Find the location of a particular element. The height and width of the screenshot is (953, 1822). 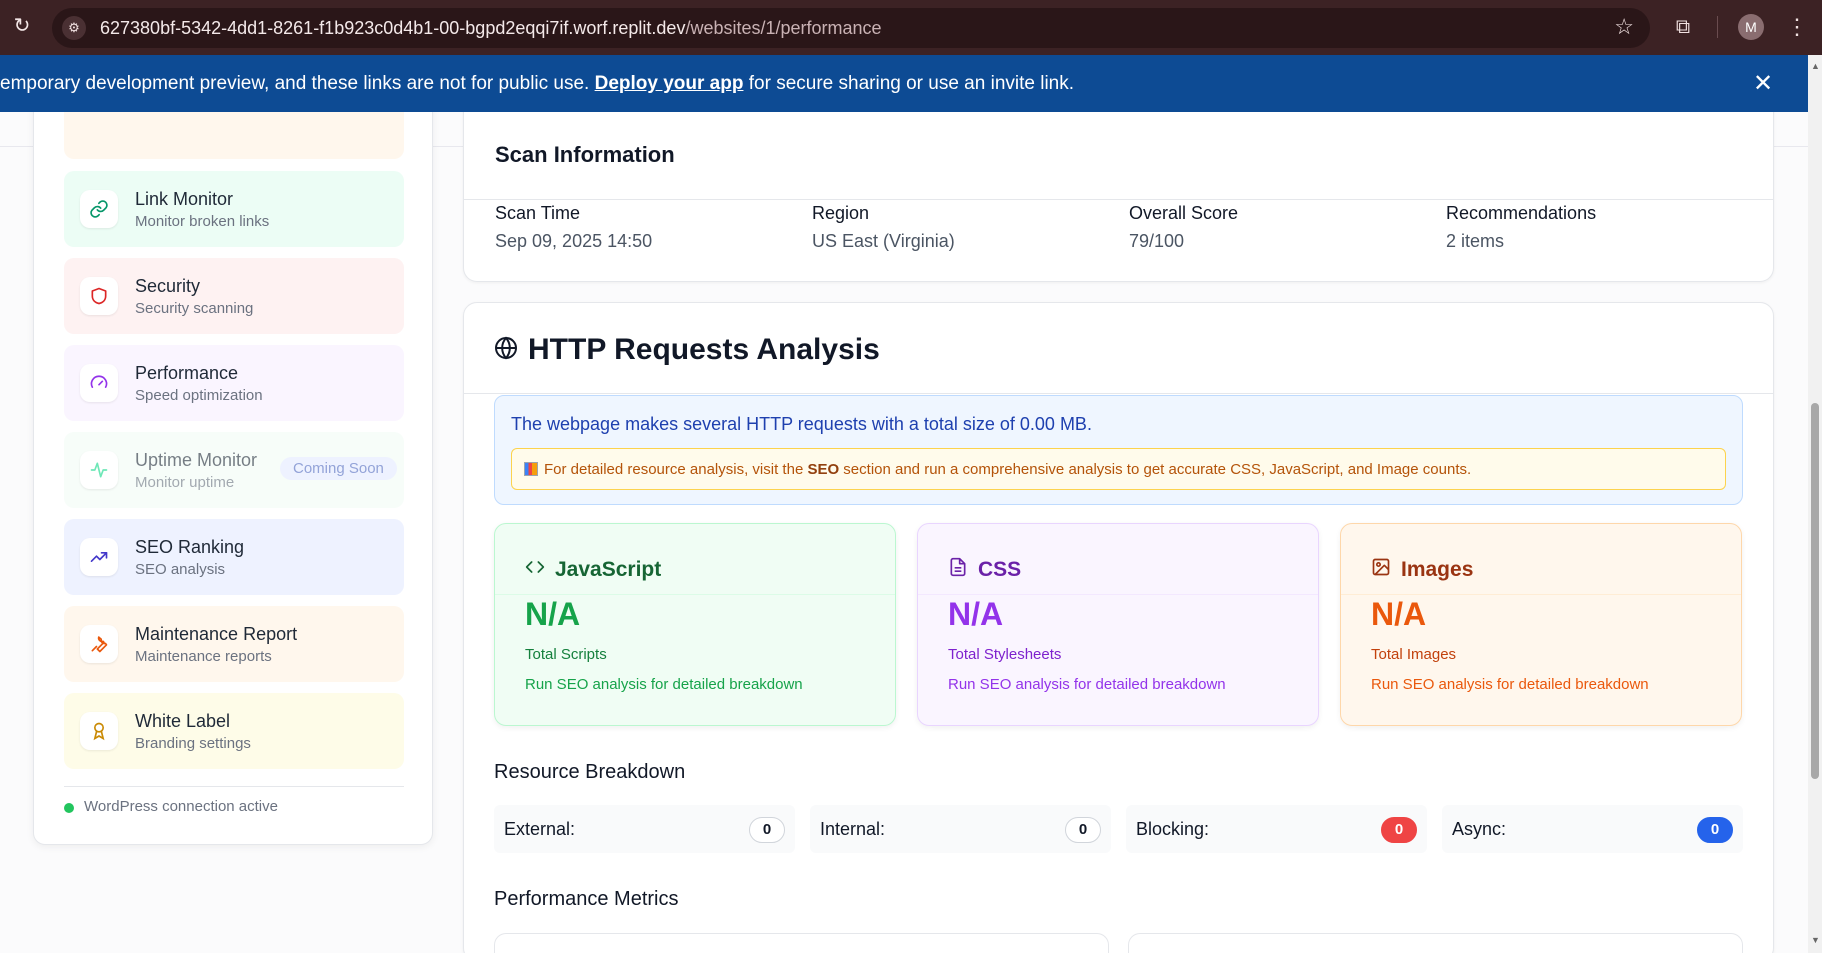

trending-up-icon is located at coordinates (99, 557).